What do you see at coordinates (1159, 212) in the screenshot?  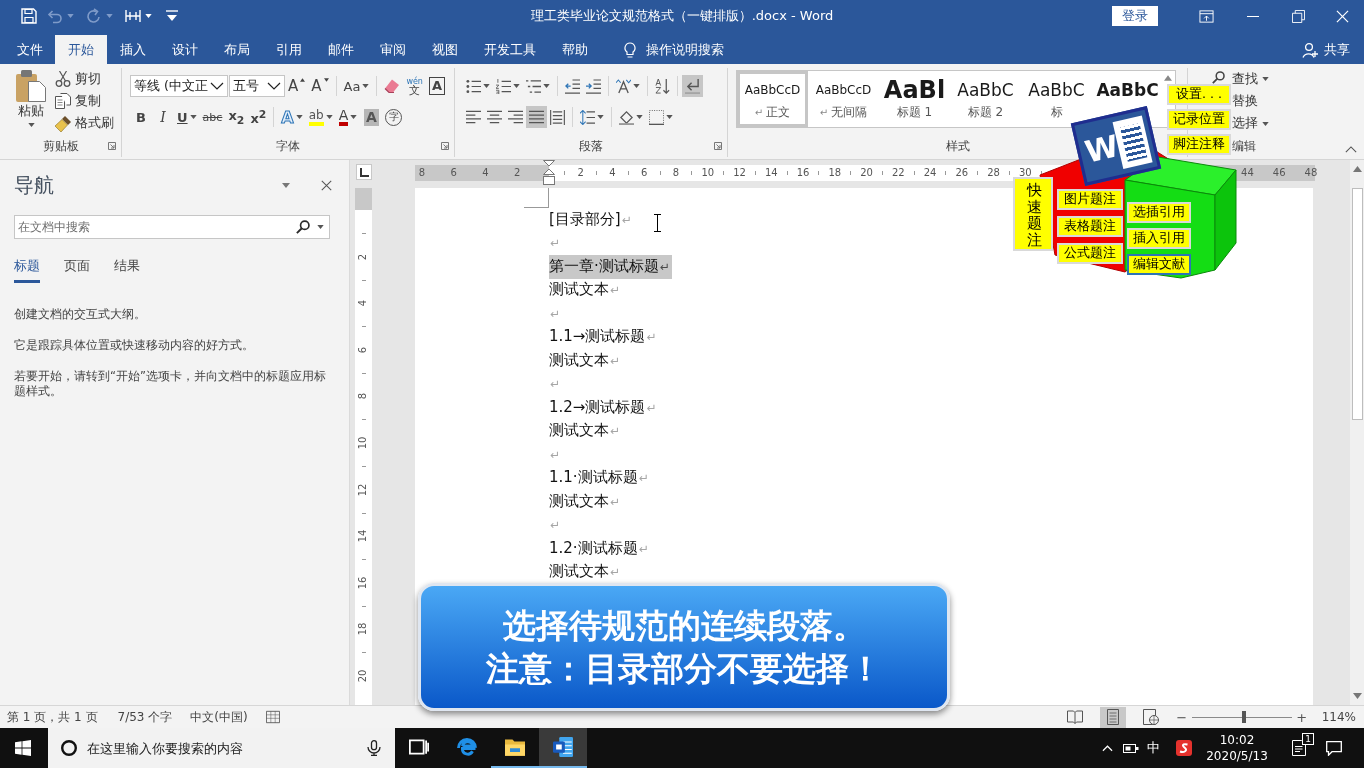 I see `reference-button: 选插引用` at bounding box center [1159, 212].